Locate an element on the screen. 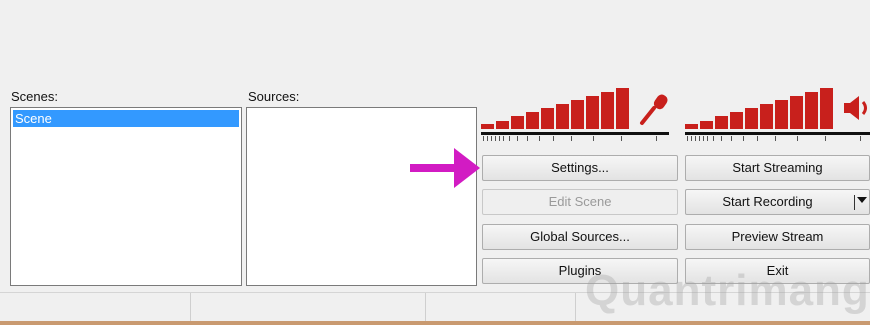 This screenshot has height=325, width=870. scenes-list: Scene is located at coordinates (126, 196).